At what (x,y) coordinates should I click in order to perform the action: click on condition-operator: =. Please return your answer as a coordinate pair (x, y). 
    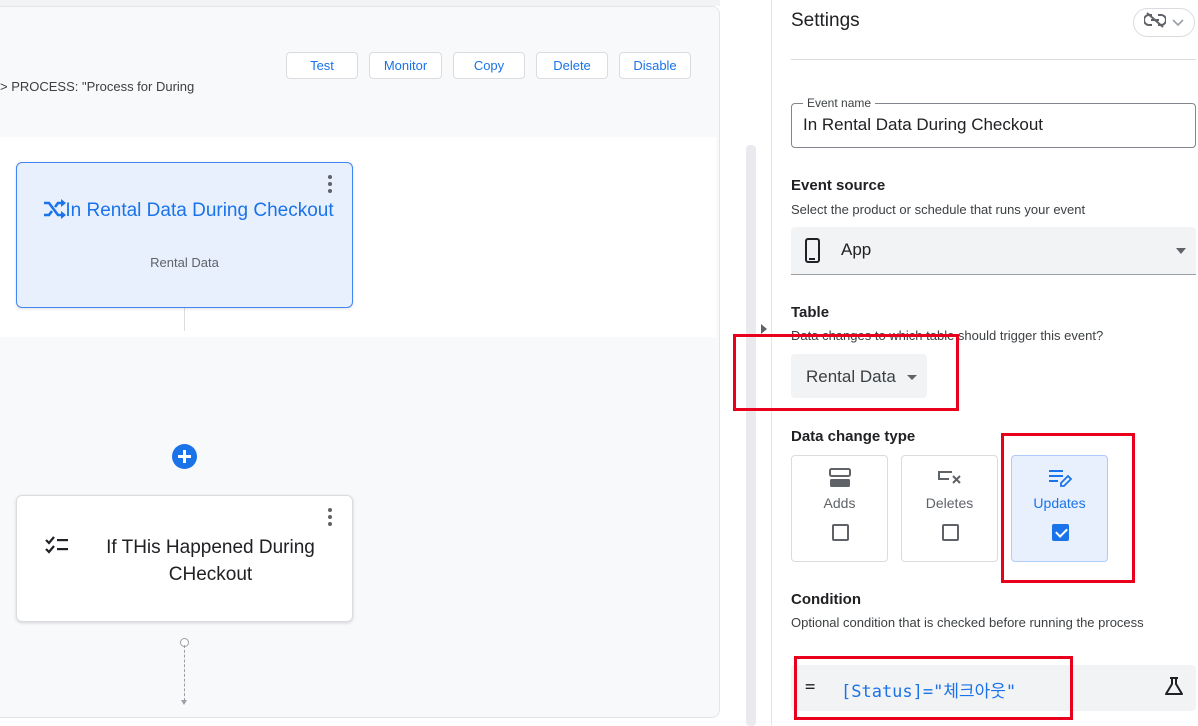
    Looking at the image, I should click on (810, 687).